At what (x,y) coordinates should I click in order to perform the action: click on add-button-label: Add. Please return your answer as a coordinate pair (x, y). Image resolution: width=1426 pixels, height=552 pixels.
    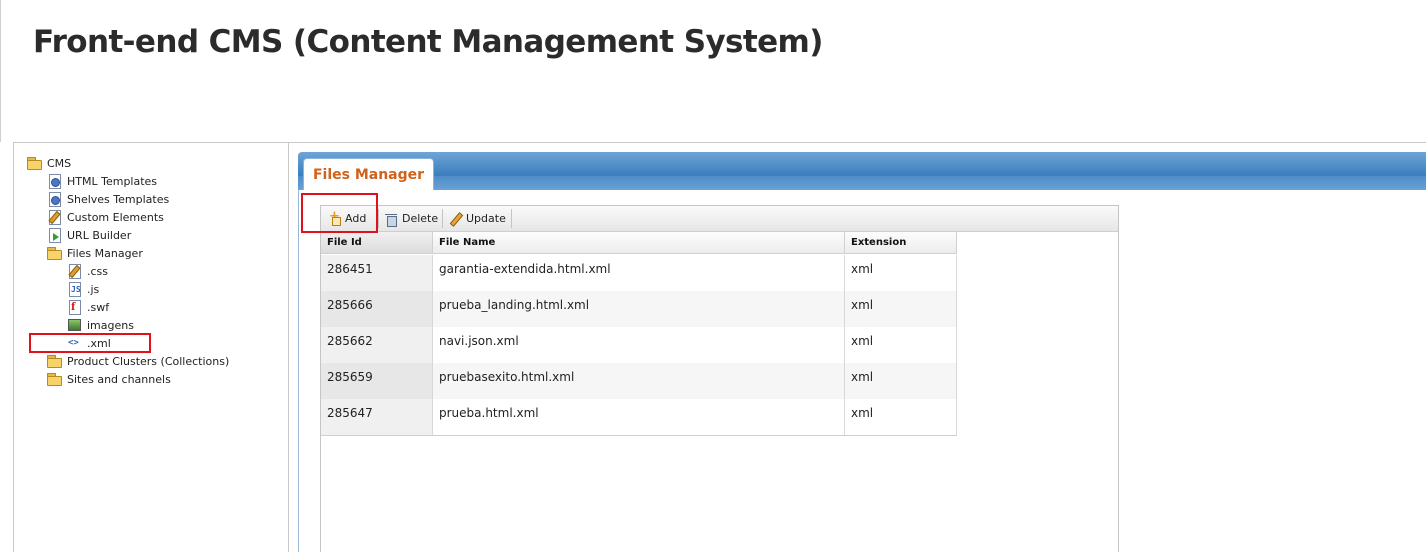
    Looking at the image, I should click on (356, 218).